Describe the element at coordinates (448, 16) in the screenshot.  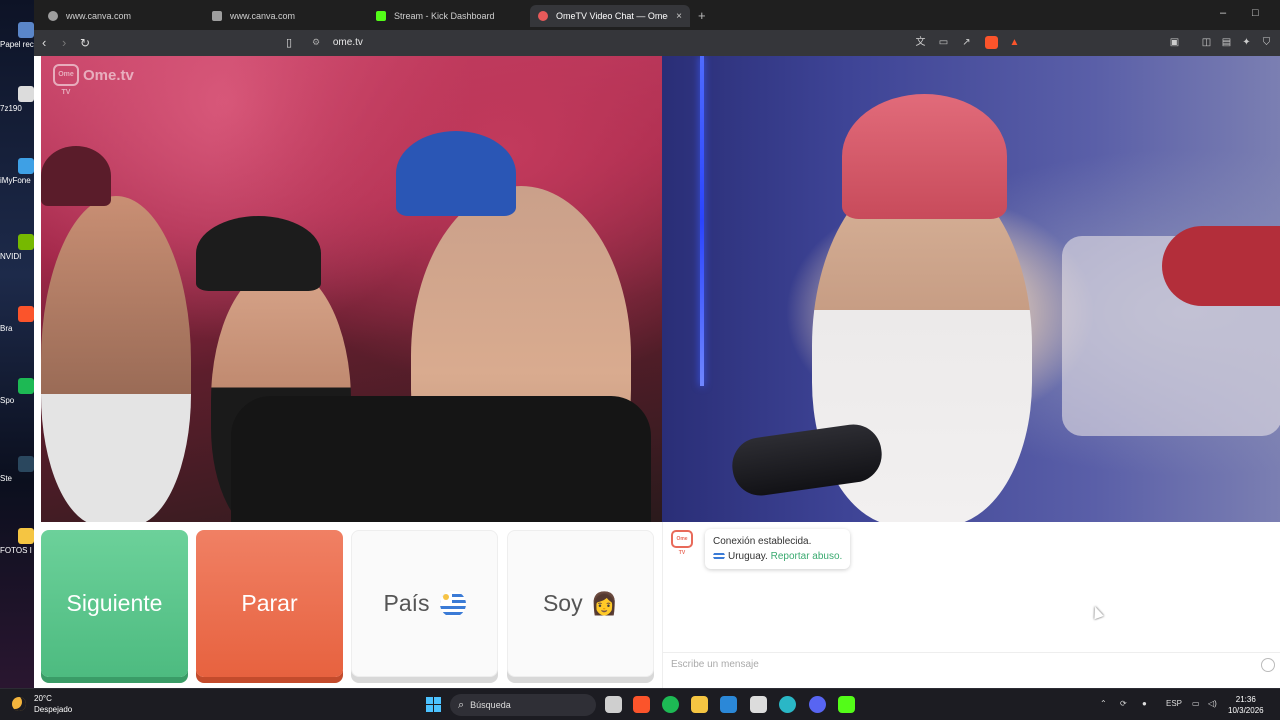
I see `tab-kick-dashboard: Stream - Kick Dashboard` at that location.